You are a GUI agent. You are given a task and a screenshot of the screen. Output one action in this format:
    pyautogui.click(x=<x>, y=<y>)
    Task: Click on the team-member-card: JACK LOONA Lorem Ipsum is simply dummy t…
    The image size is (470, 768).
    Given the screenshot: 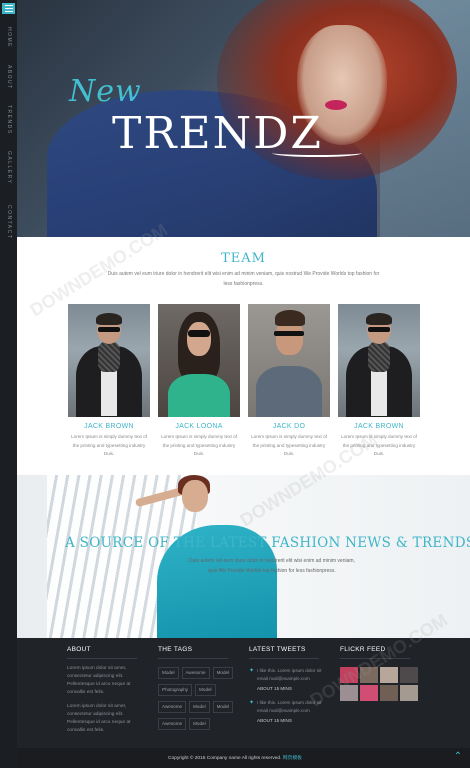 What is the action you would take?
    pyautogui.click(x=199, y=381)
    